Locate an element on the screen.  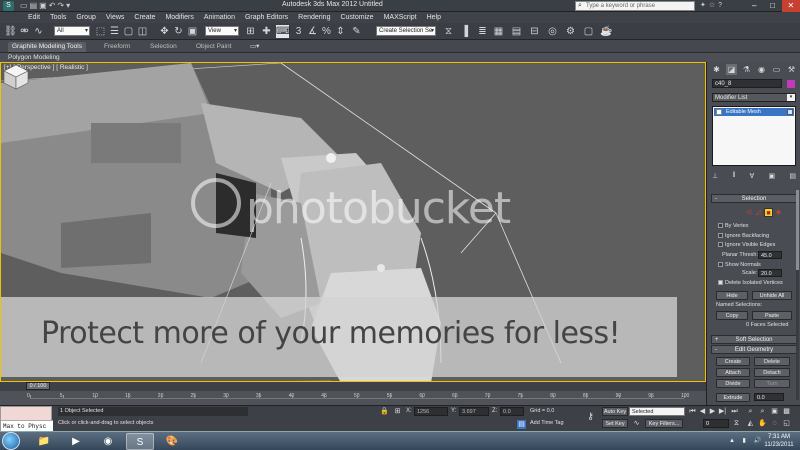
menu-help: Help is located at coordinates (434, 17).